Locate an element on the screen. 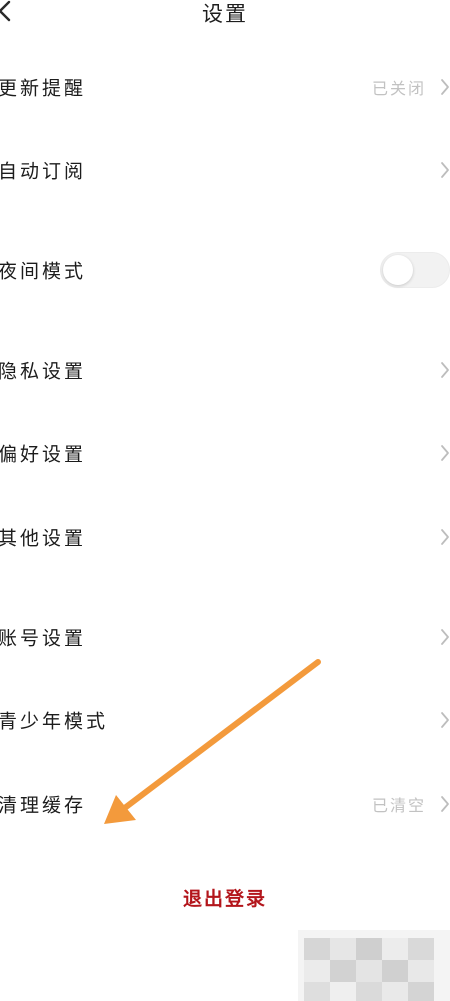 The height and width of the screenshot is (1001, 450). row-value: 已关闭 is located at coordinates (398, 88).